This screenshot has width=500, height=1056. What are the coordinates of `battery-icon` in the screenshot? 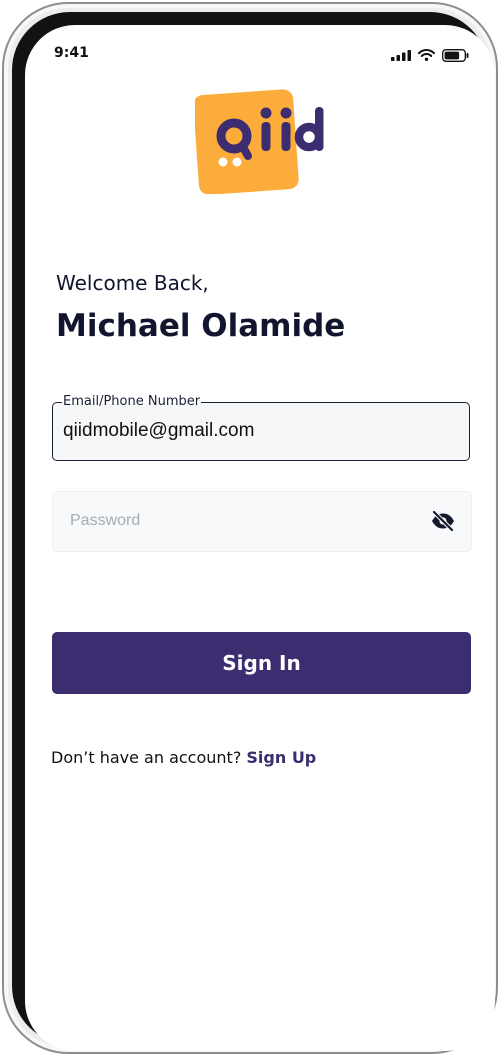 It's located at (455, 55).